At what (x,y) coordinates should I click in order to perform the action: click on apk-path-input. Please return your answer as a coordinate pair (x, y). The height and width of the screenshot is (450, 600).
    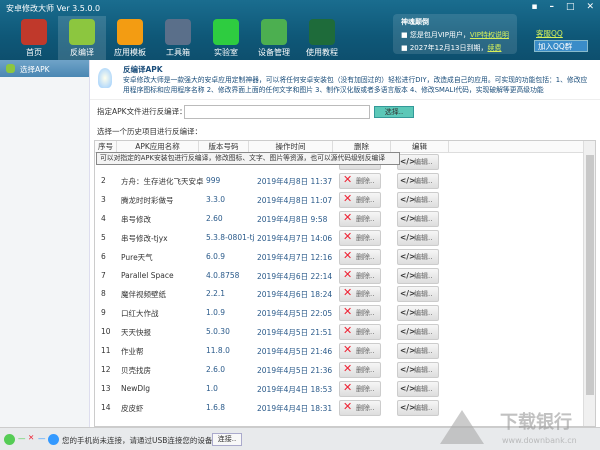
    Looking at the image, I should click on (277, 112).